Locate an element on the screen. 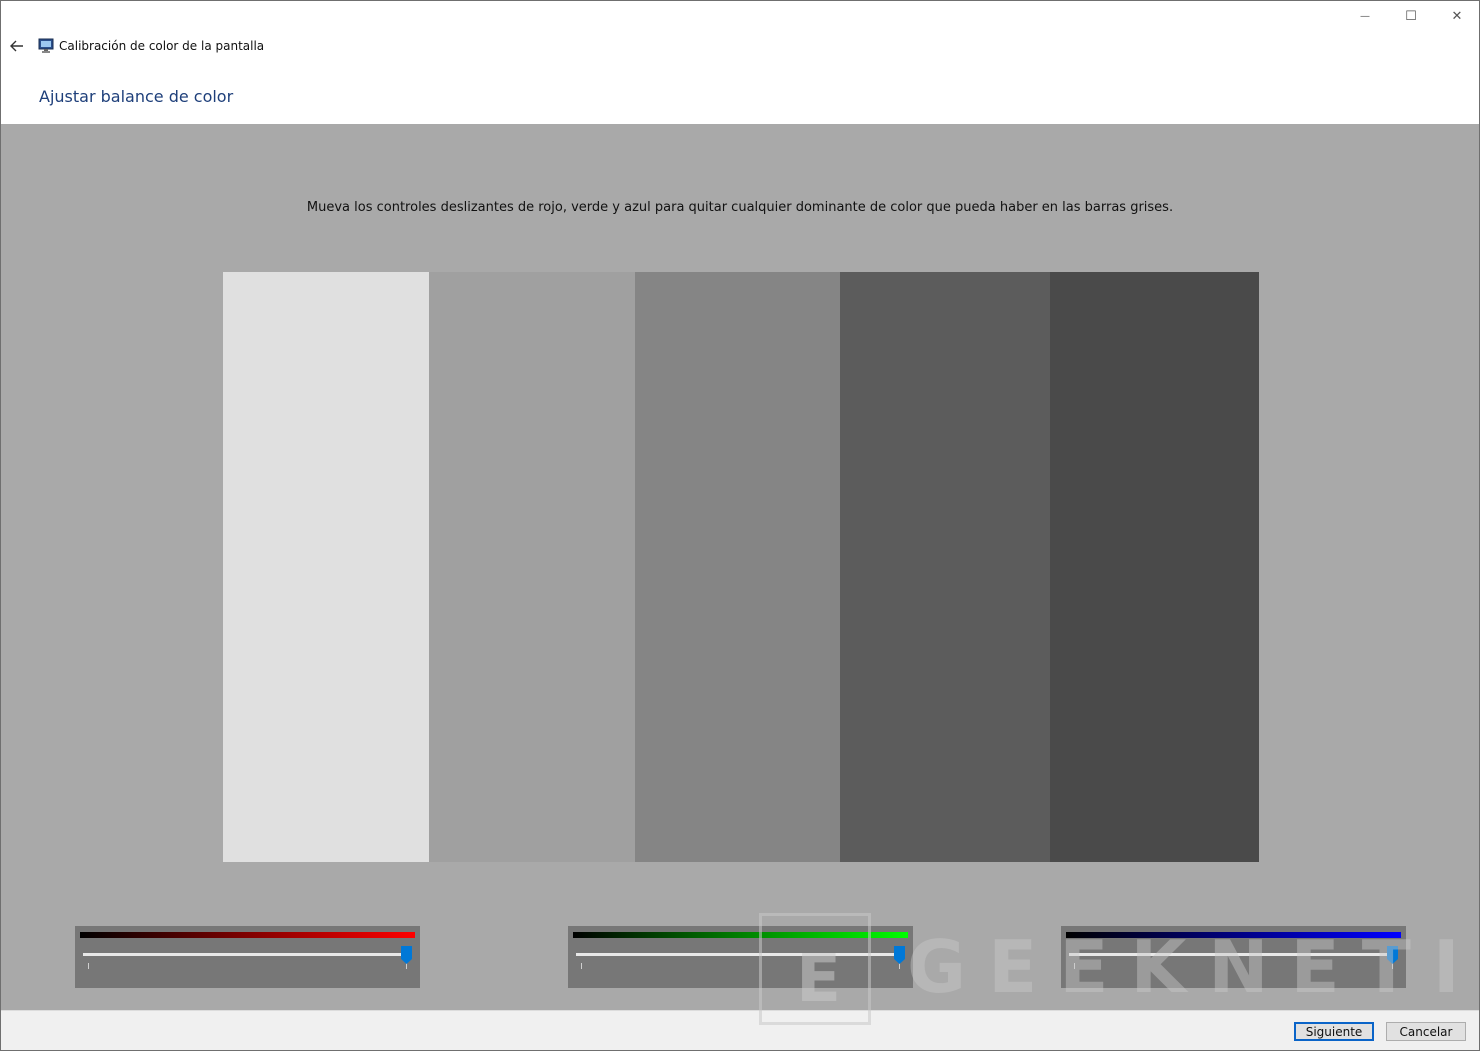 The height and width of the screenshot is (1051, 1480). window-title: Calibración de color de la pantalla is located at coordinates (162, 46).